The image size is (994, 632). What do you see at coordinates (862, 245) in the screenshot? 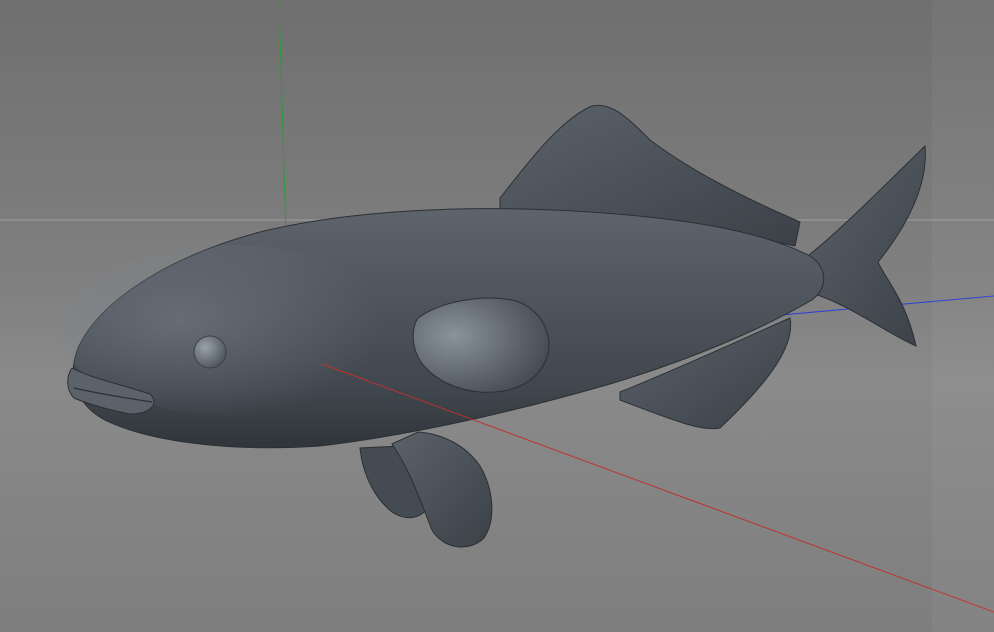
I see `tail-fin` at bounding box center [862, 245].